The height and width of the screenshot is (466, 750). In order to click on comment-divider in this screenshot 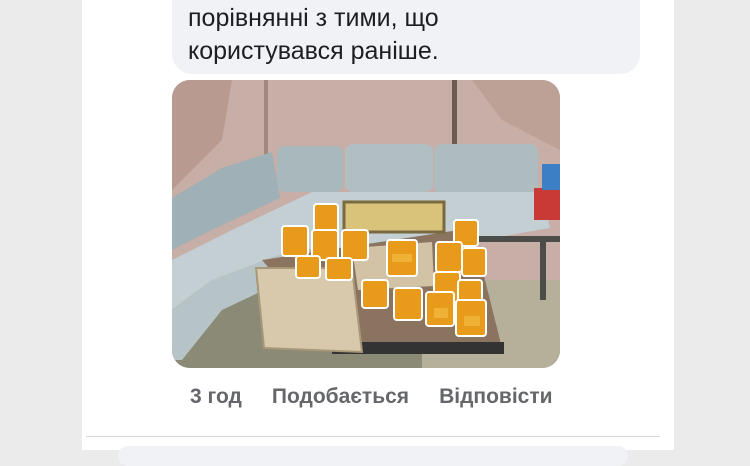, I will do `click(373, 436)`.